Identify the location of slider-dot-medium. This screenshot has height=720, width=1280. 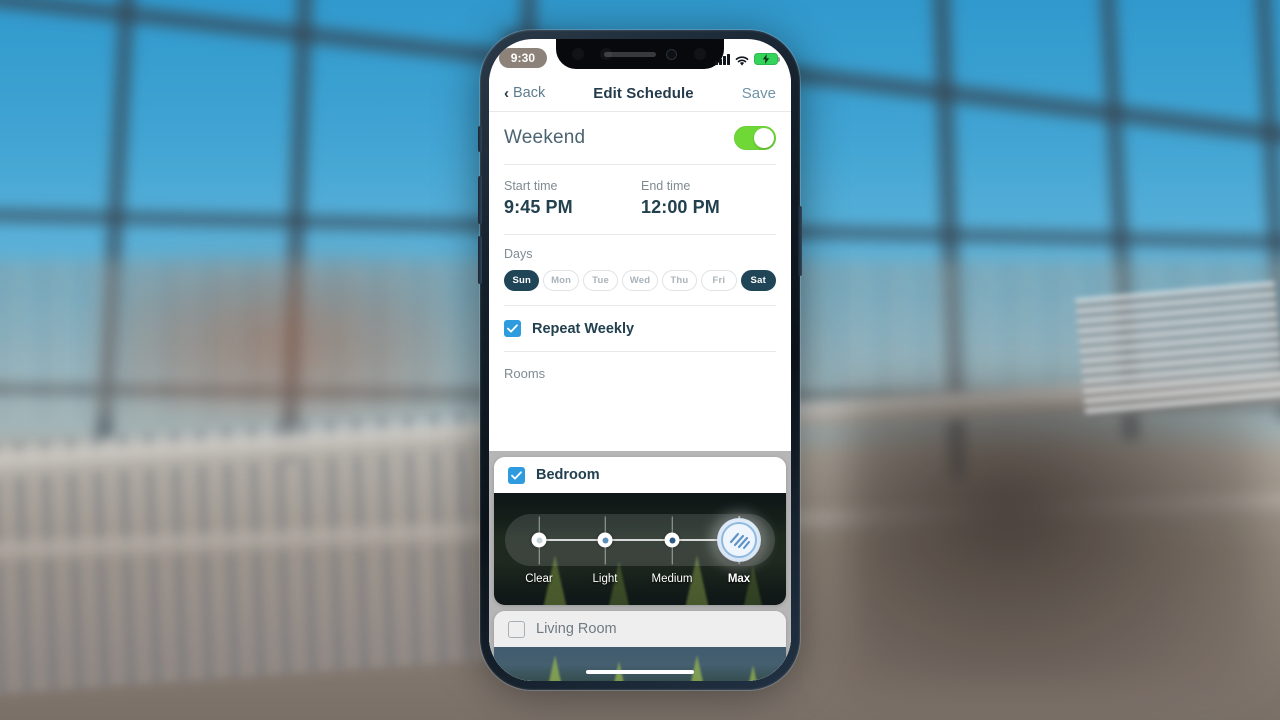
(672, 540).